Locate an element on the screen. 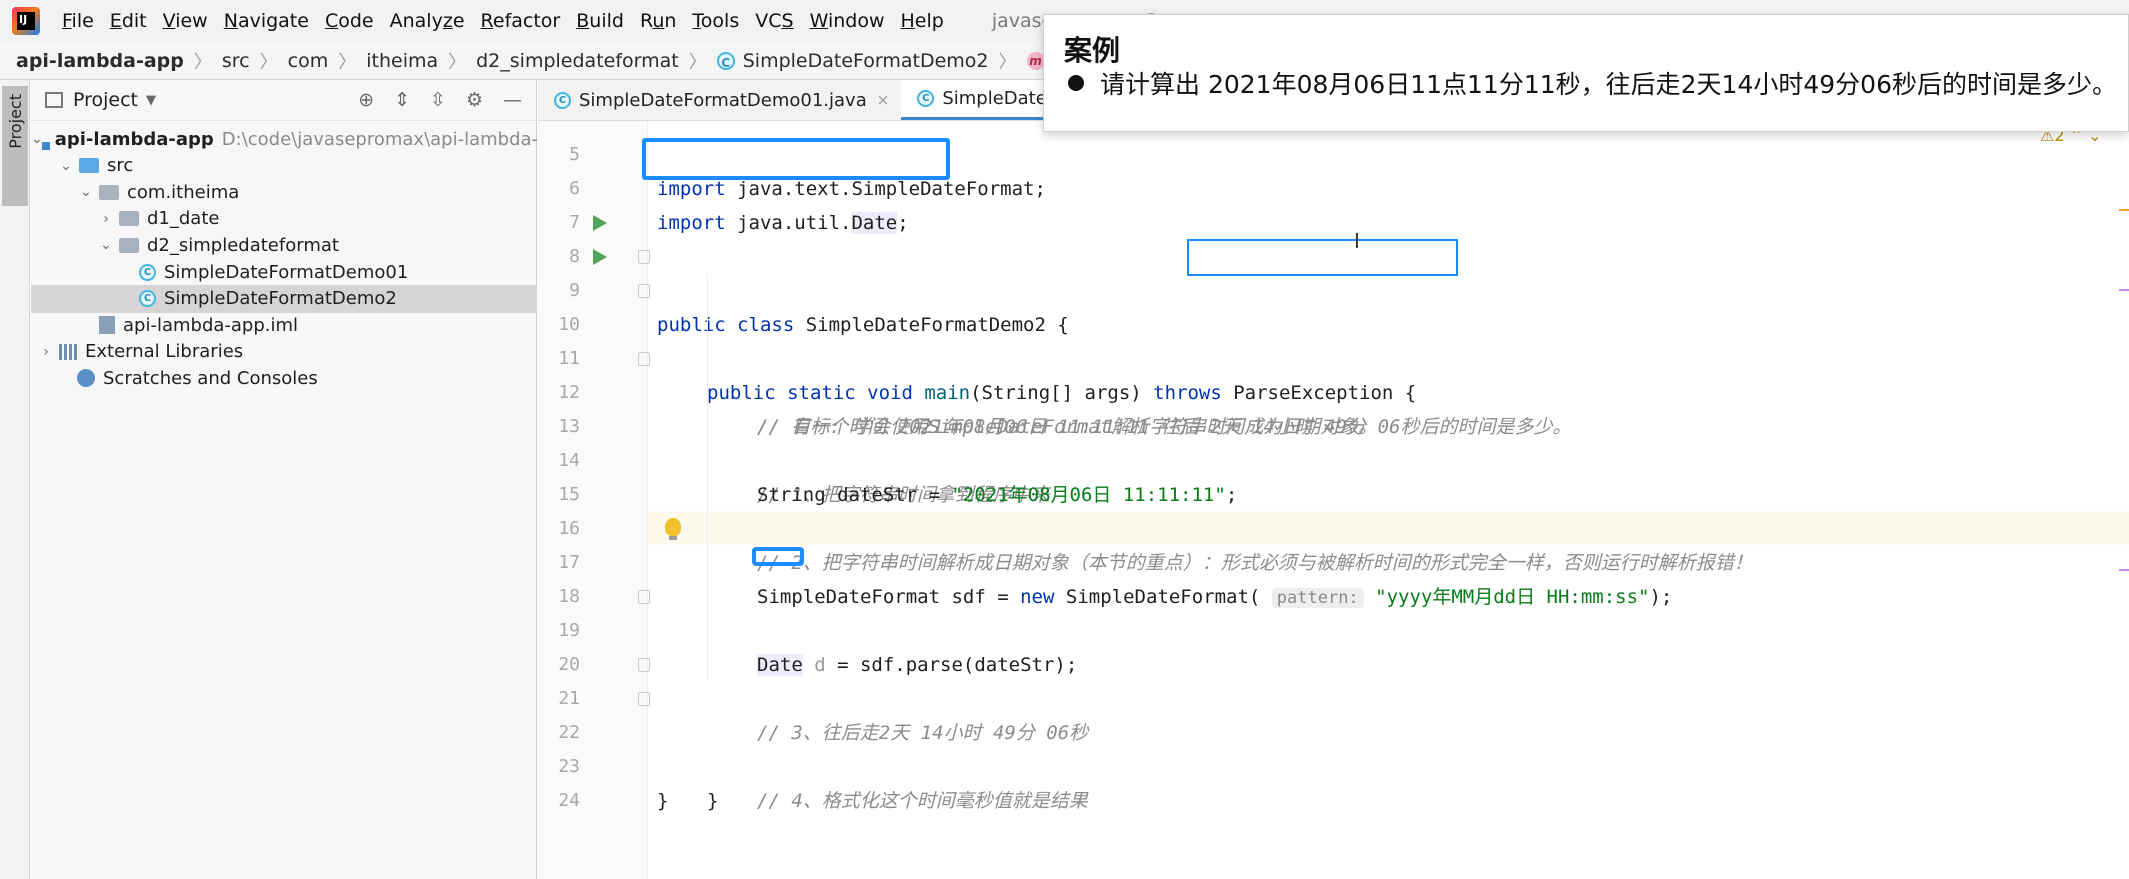 The image size is (2129, 879). menu-refactor: Refactor is located at coordinates (521, 21).